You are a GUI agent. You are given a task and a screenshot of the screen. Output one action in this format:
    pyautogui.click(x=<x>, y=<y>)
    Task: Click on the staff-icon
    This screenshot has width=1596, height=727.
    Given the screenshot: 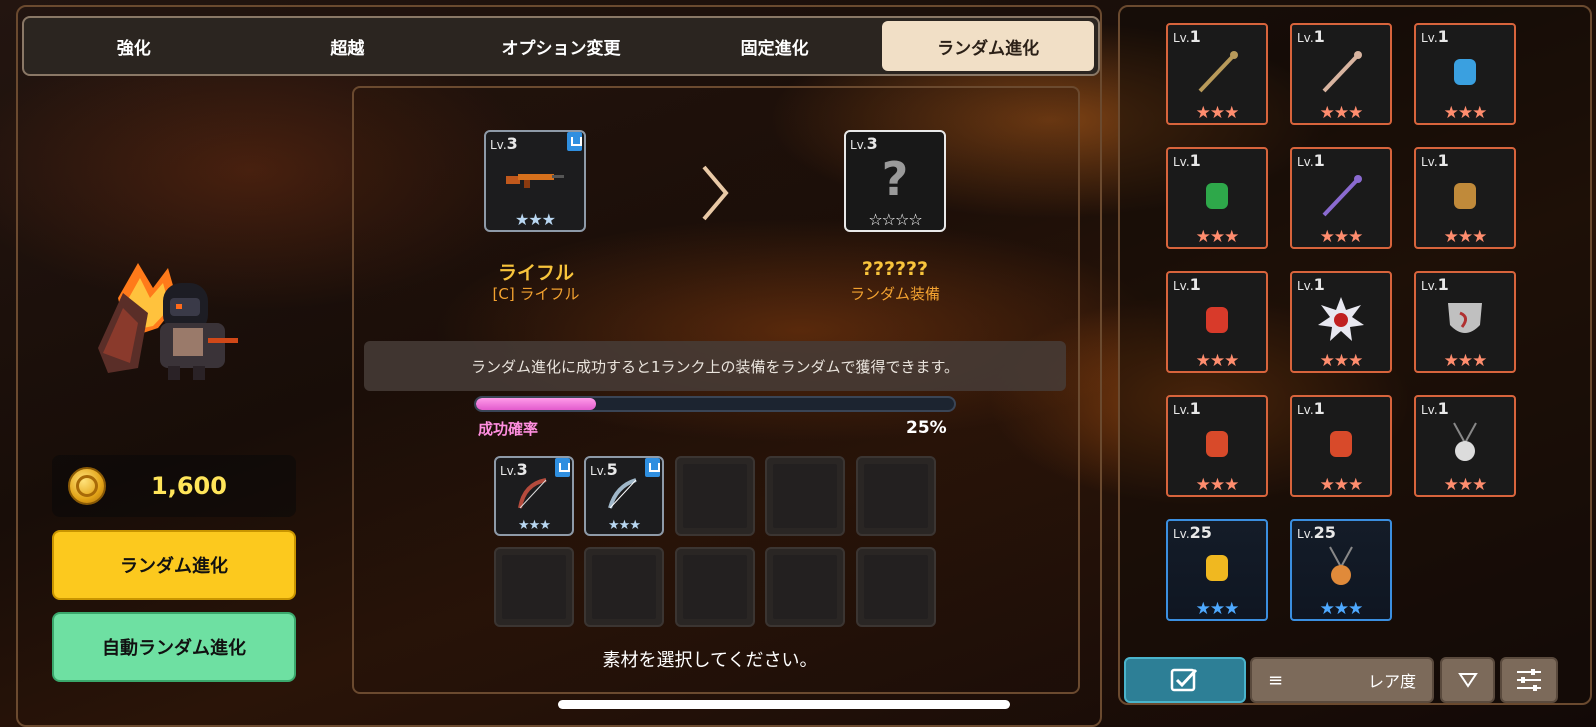 What is the action you would take?
    pyautogui.click(x=1342, y=196)
    